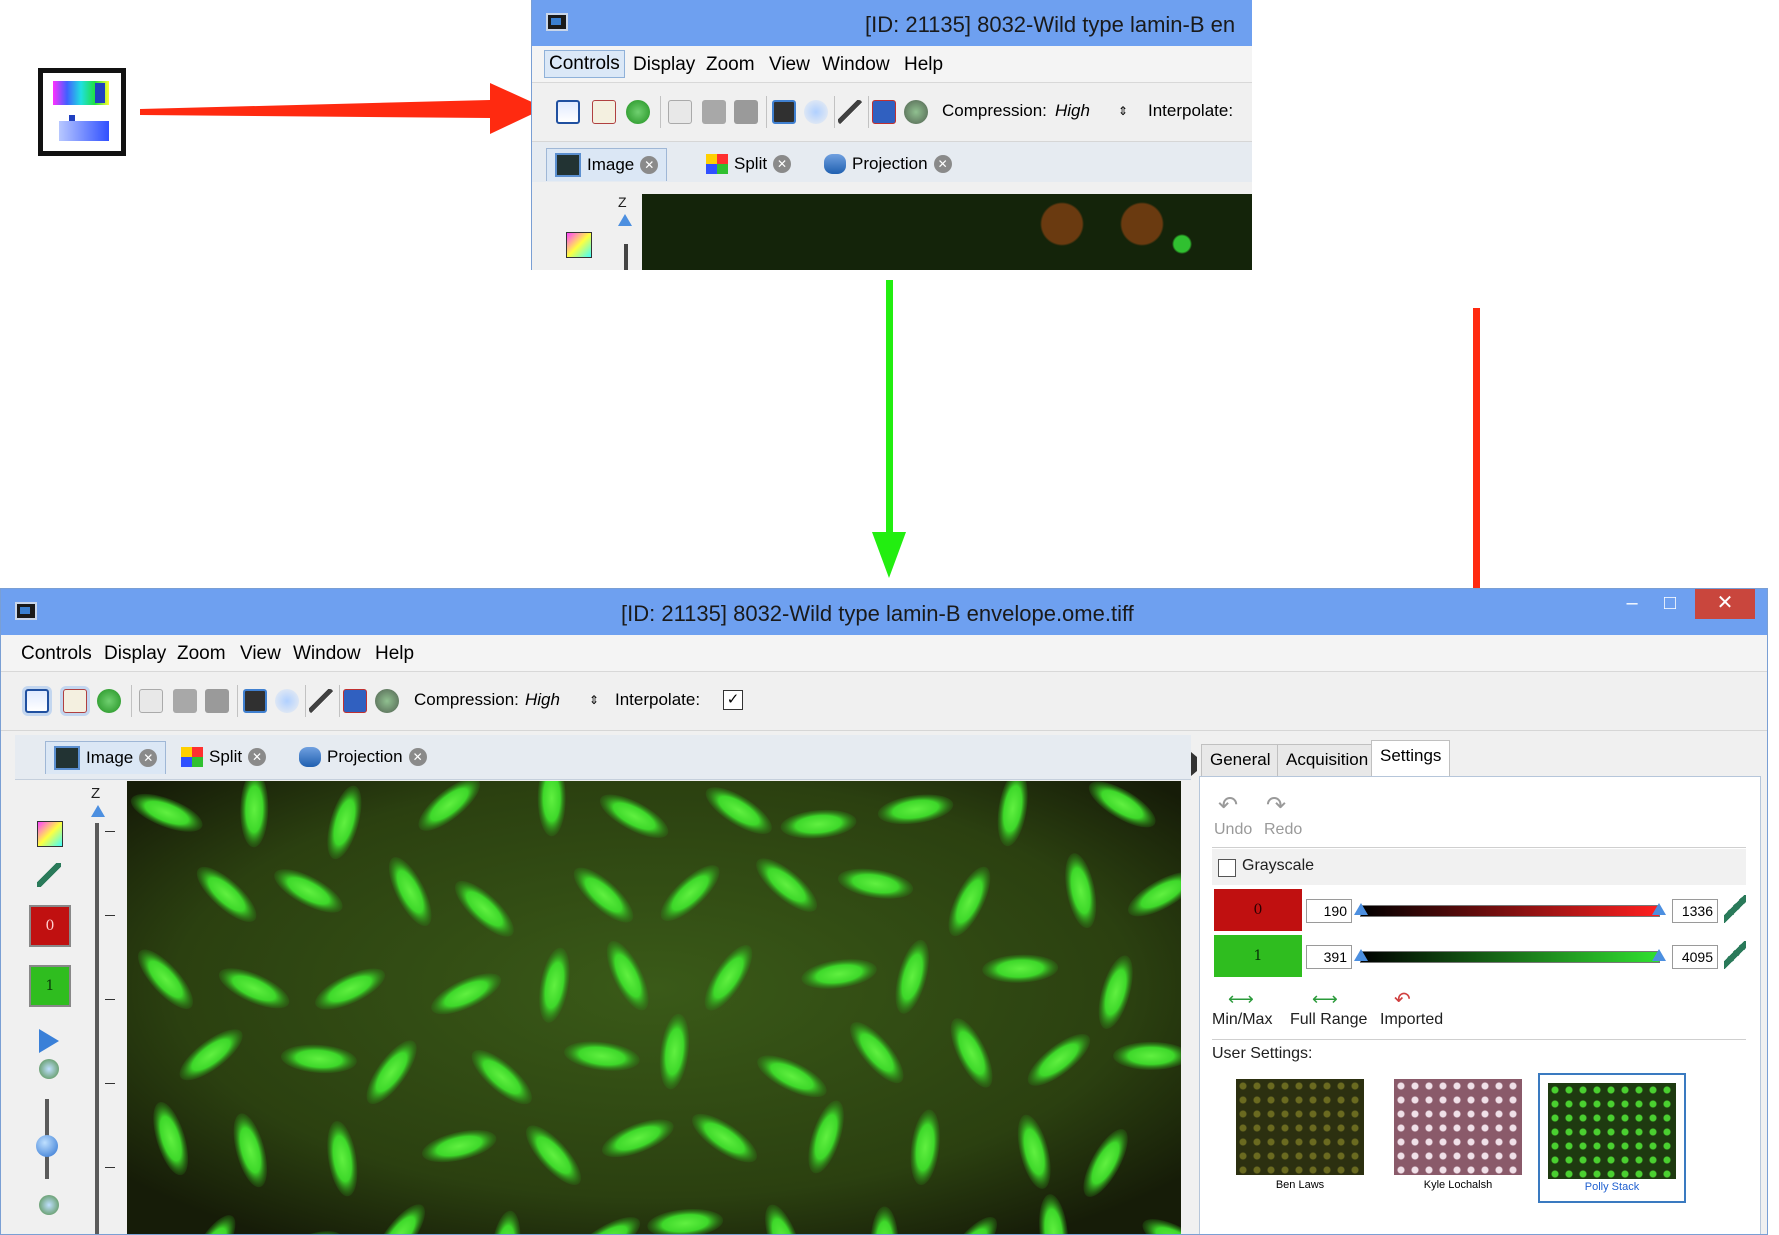 The width and height of the screenshot is (1779, 1235). Describe the element at coordinates (1258, 956) in the screenshot. I see `channel-1-swatch: 1` at that location.